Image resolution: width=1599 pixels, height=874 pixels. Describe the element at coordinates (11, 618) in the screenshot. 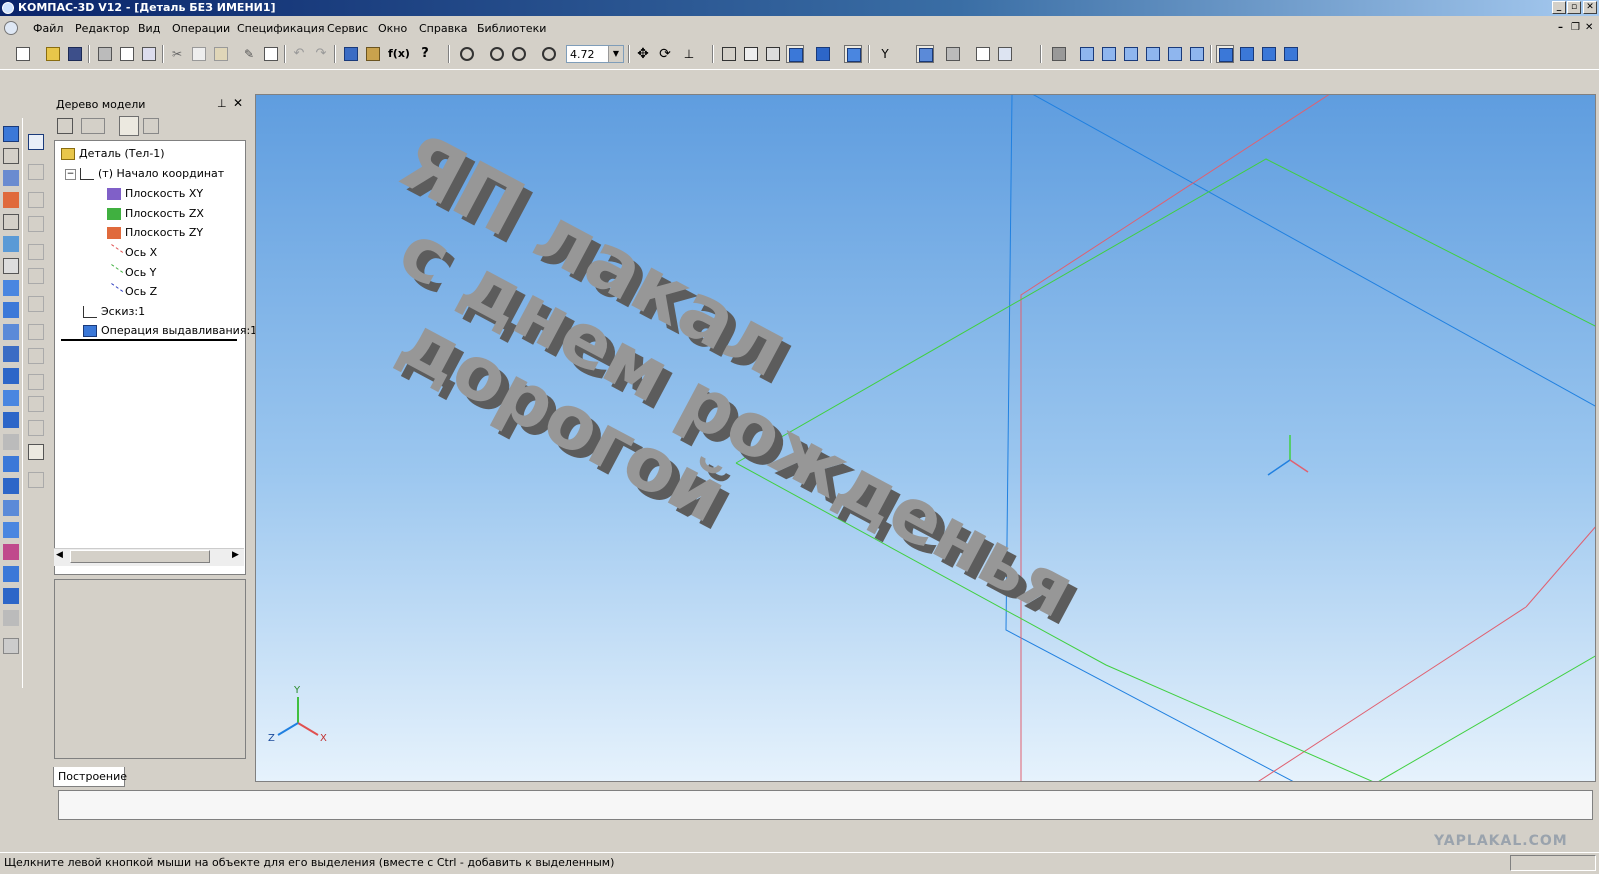

I see `settings-icon` at that location.